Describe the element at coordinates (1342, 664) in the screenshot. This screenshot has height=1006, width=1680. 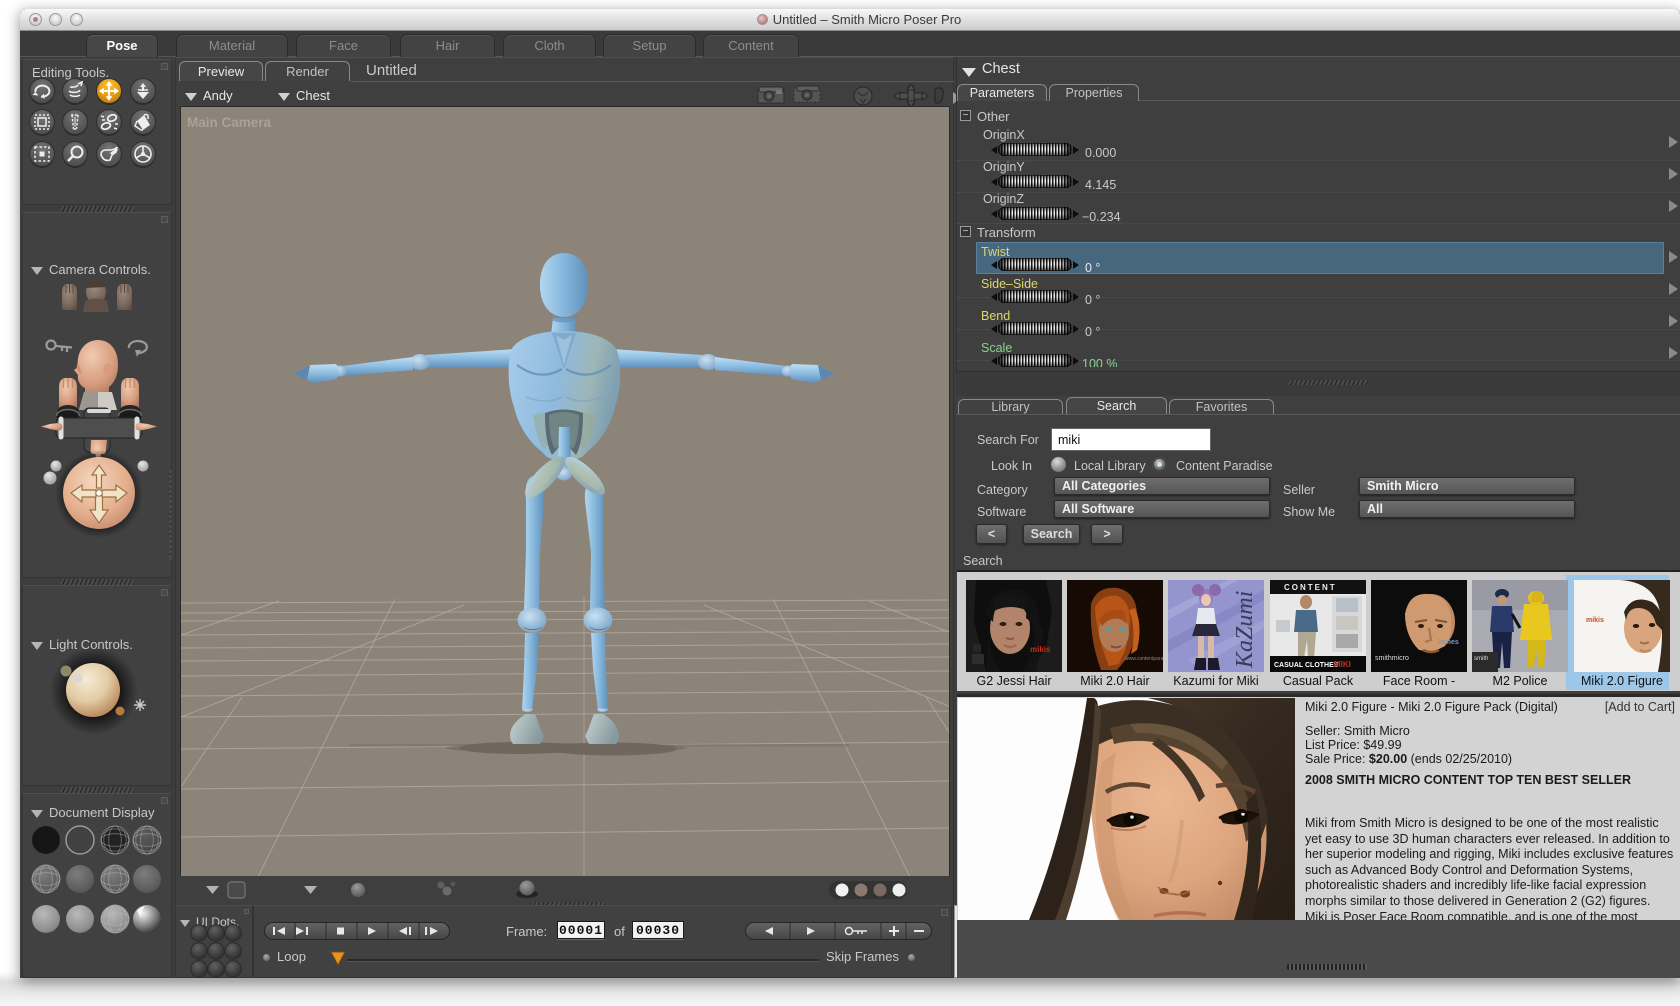
I see `svg-text: MIKI` at that location.